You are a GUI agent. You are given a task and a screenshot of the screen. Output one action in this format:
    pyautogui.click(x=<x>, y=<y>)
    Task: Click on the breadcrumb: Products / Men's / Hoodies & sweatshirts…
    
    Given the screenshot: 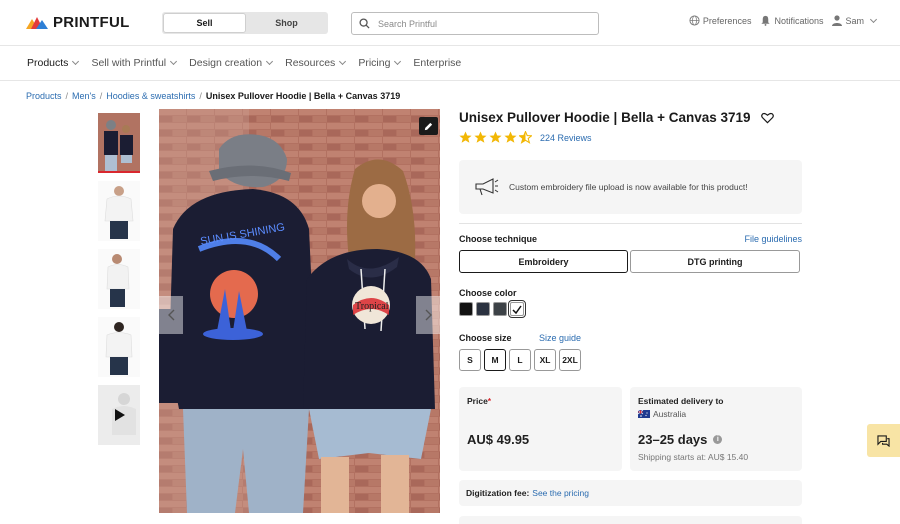 What is the action you would take?
    pyautogui.click(x=213, y=96)
    